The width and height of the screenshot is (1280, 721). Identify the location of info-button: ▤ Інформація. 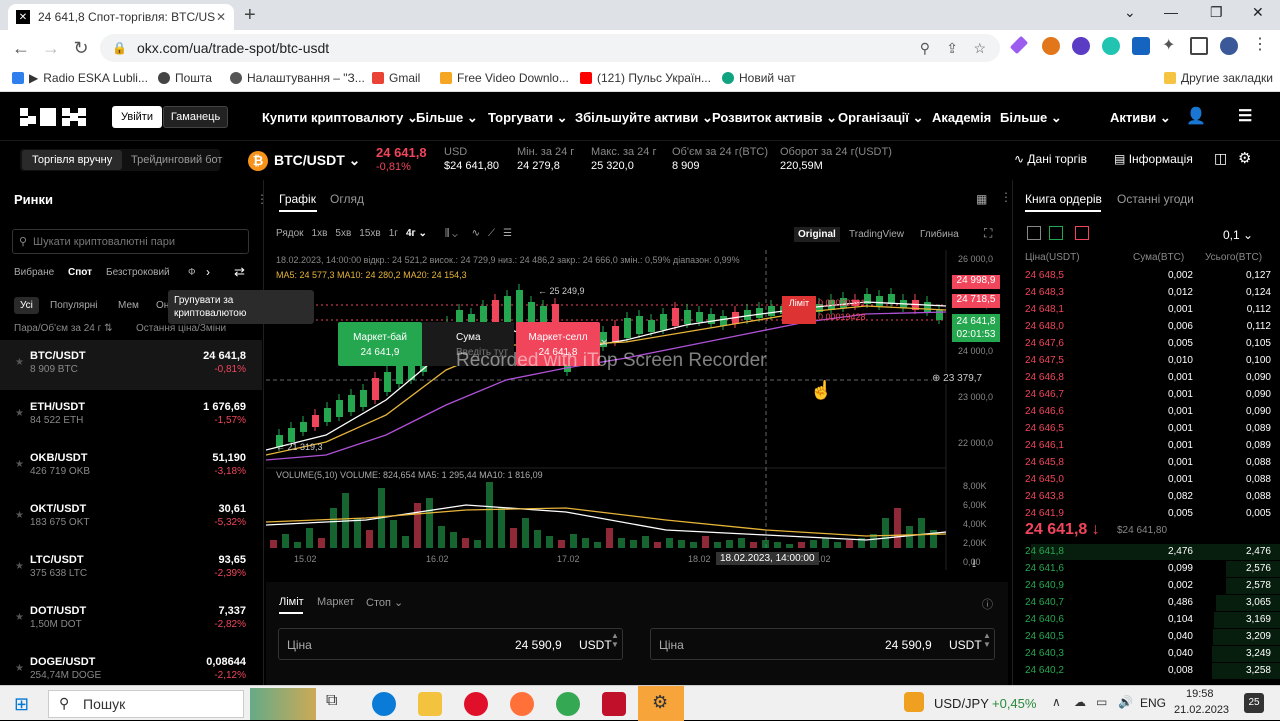
(1153, 159).